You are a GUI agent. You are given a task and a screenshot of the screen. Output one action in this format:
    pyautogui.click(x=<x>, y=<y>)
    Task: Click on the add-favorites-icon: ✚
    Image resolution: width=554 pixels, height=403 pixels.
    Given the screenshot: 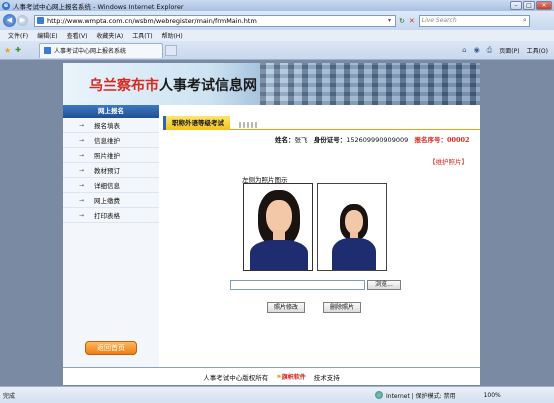 What is the action you would take?
    pyautogui.click(x=18, y=50)
    